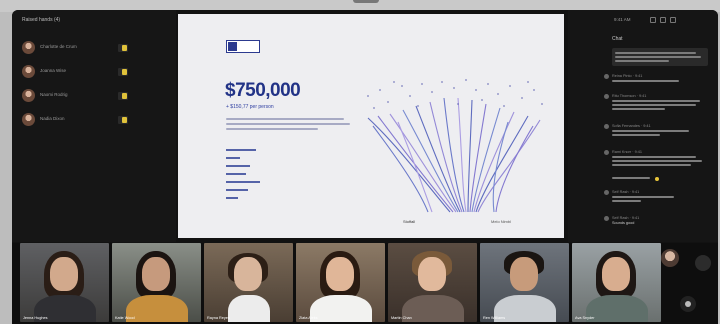 The width and height of the screenshot is (720, 324). I want to click on chat-sender: Sofia Fernandes · 9:41, so click(631, 126).